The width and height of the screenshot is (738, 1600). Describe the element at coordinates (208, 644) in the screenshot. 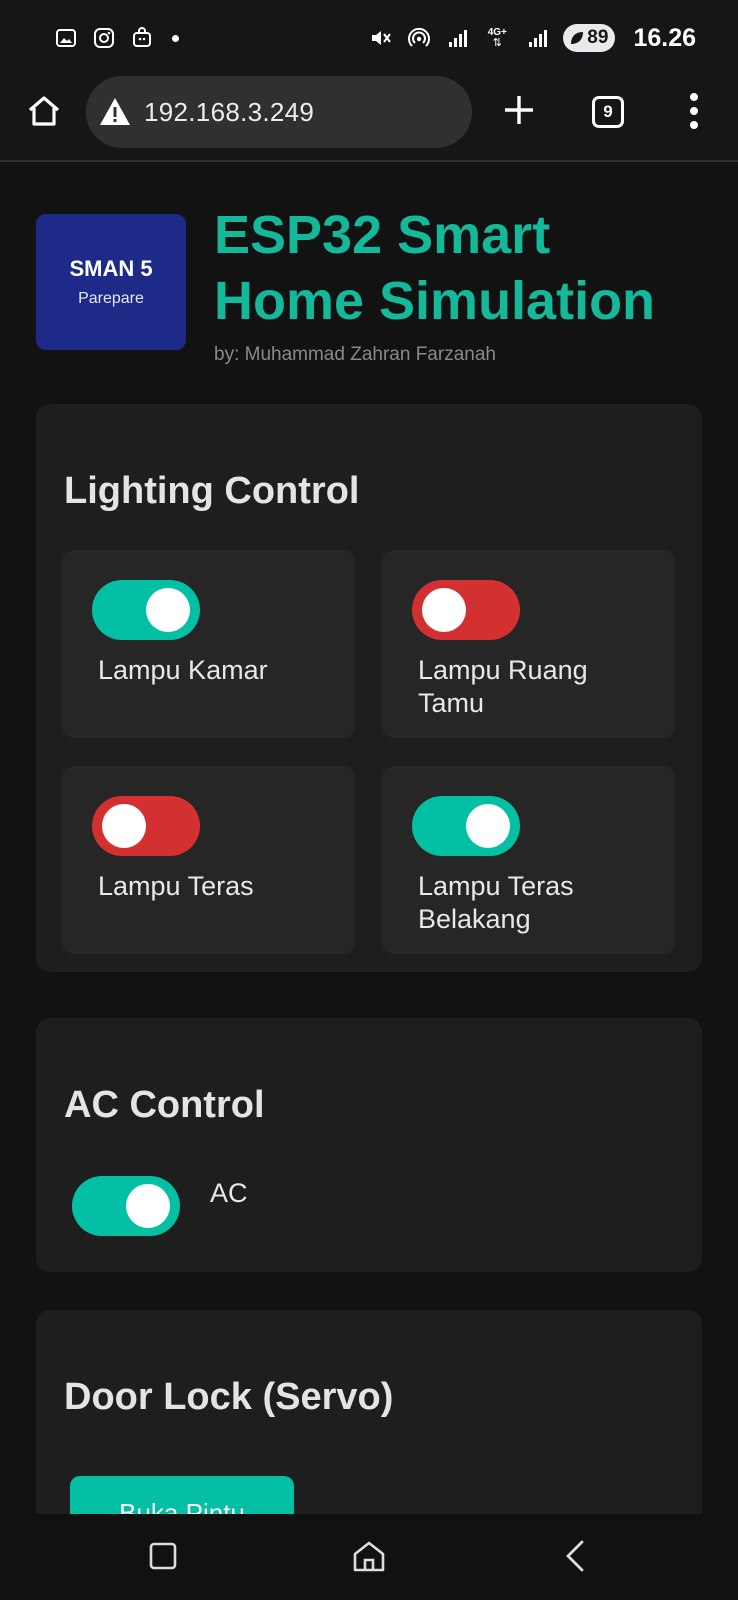

I see `light-tile-lampu-kamar: Lampu Kamar` at that location.